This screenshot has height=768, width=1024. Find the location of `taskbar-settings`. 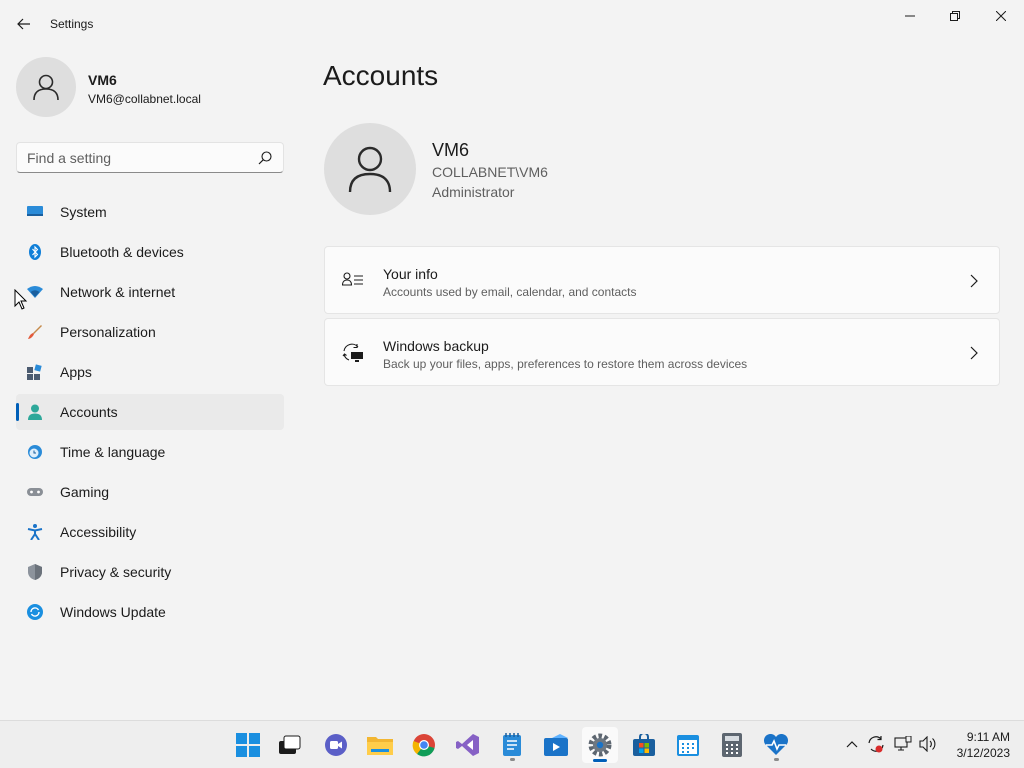

taskbar-settings is located at coordinates (600, 745).